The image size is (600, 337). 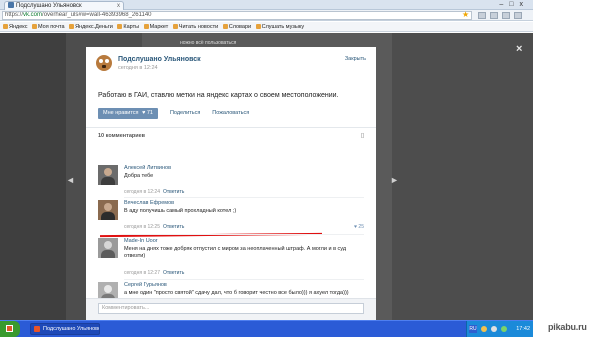 What do you see at coordinates (118, 6) in the screenshot?
I see `tab-close-icon: x` at bounding box center [118, 6].